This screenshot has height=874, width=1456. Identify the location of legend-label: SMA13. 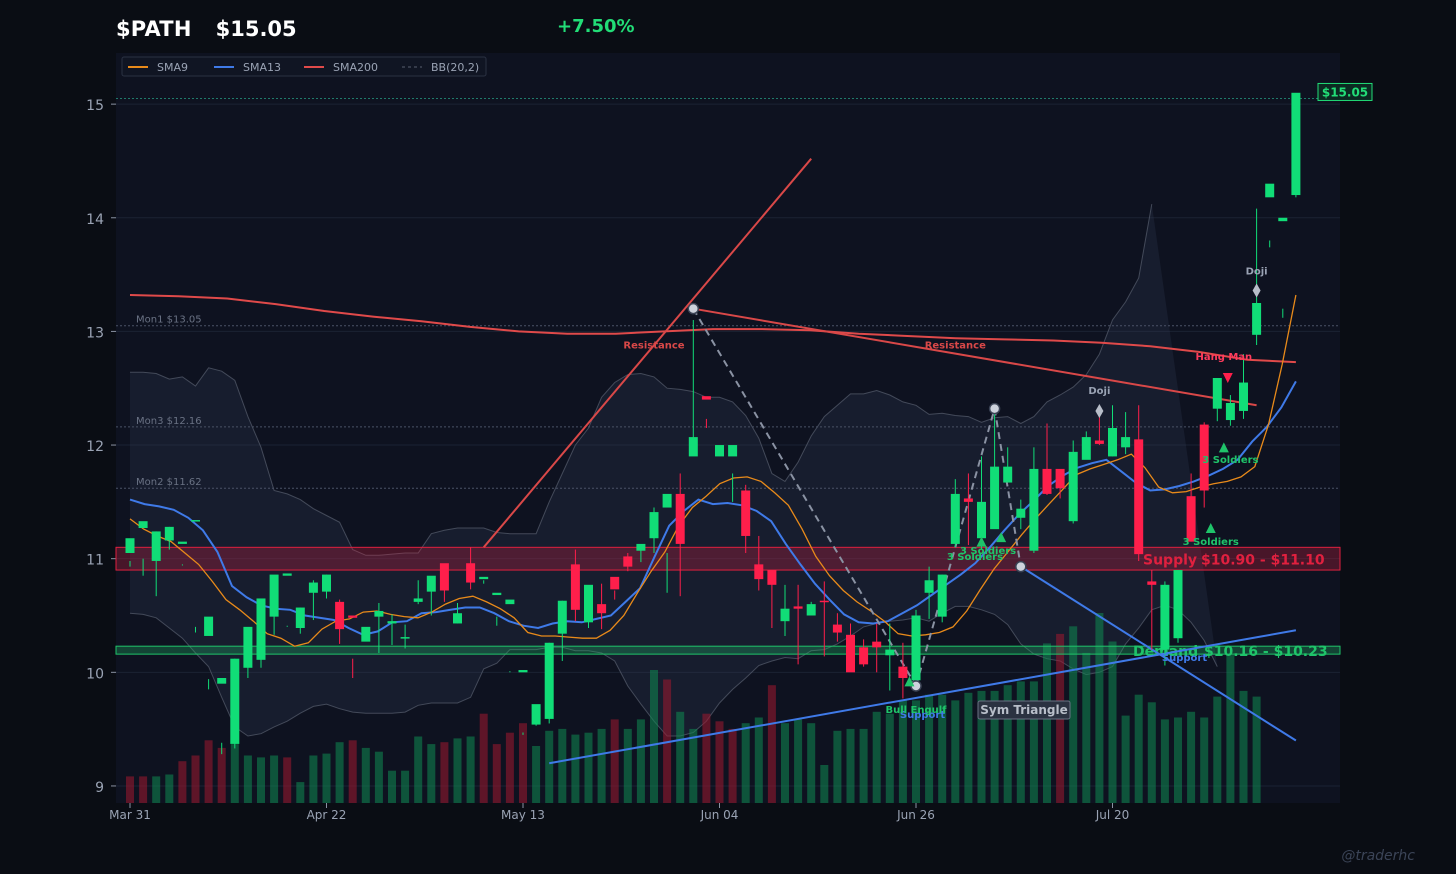
(262, 67).